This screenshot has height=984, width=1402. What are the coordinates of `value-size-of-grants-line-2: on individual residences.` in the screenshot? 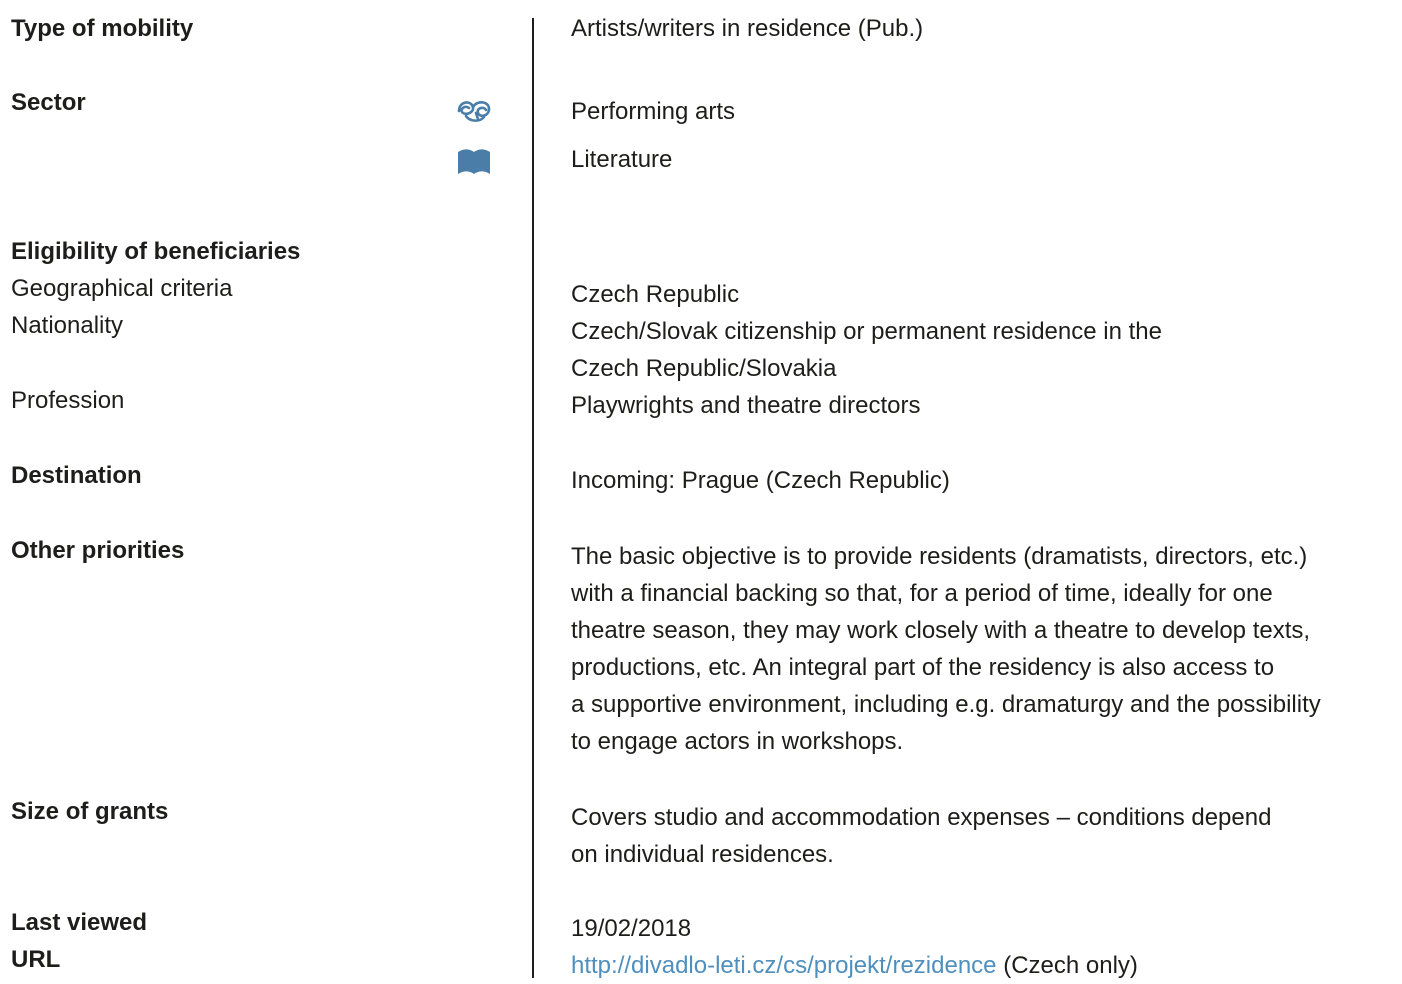 It's located at (702, 854).